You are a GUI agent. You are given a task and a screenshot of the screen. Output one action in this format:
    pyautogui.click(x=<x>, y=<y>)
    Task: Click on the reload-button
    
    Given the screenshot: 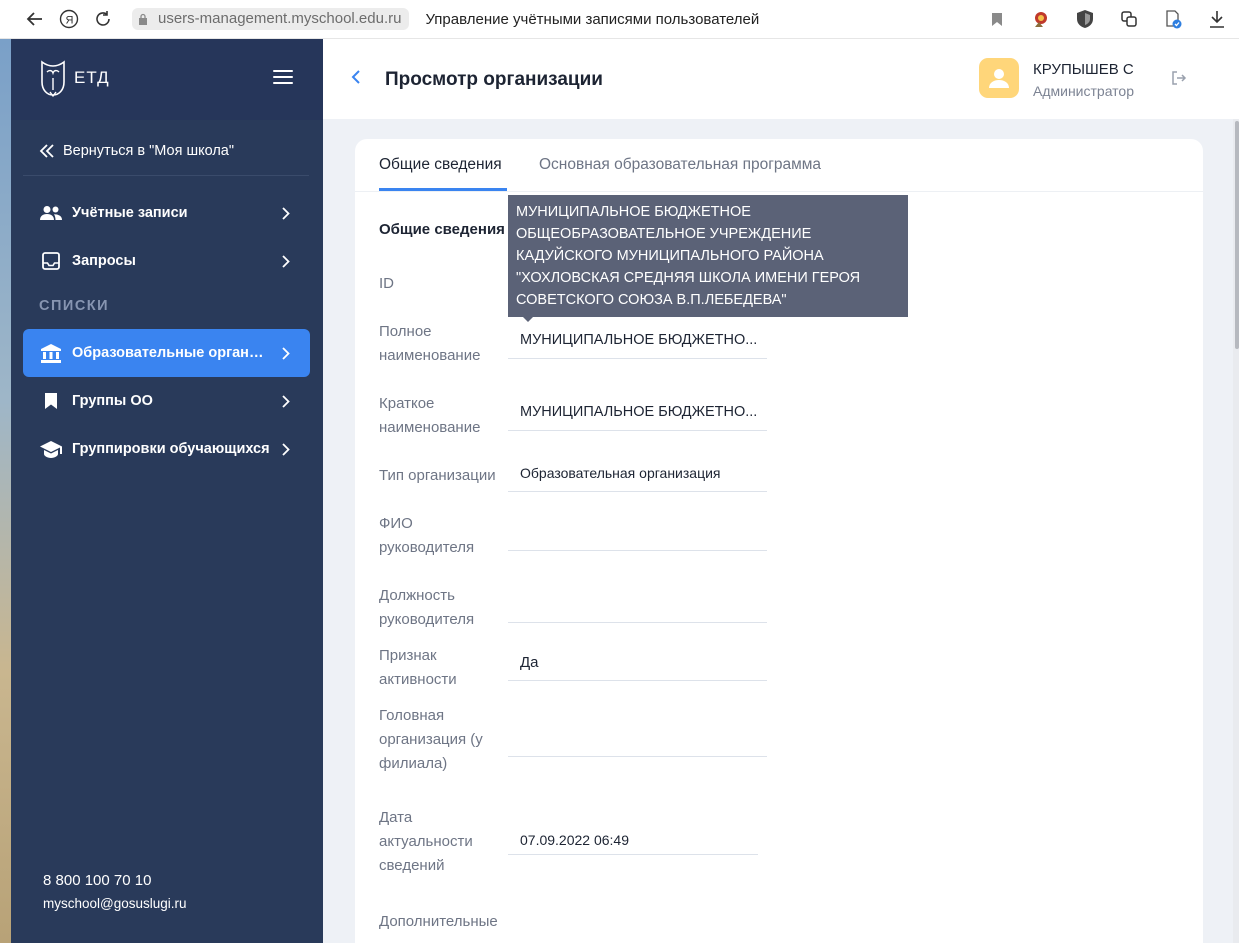 What is the action you would take?
    pyautogui.click(x=103, y=19)
    